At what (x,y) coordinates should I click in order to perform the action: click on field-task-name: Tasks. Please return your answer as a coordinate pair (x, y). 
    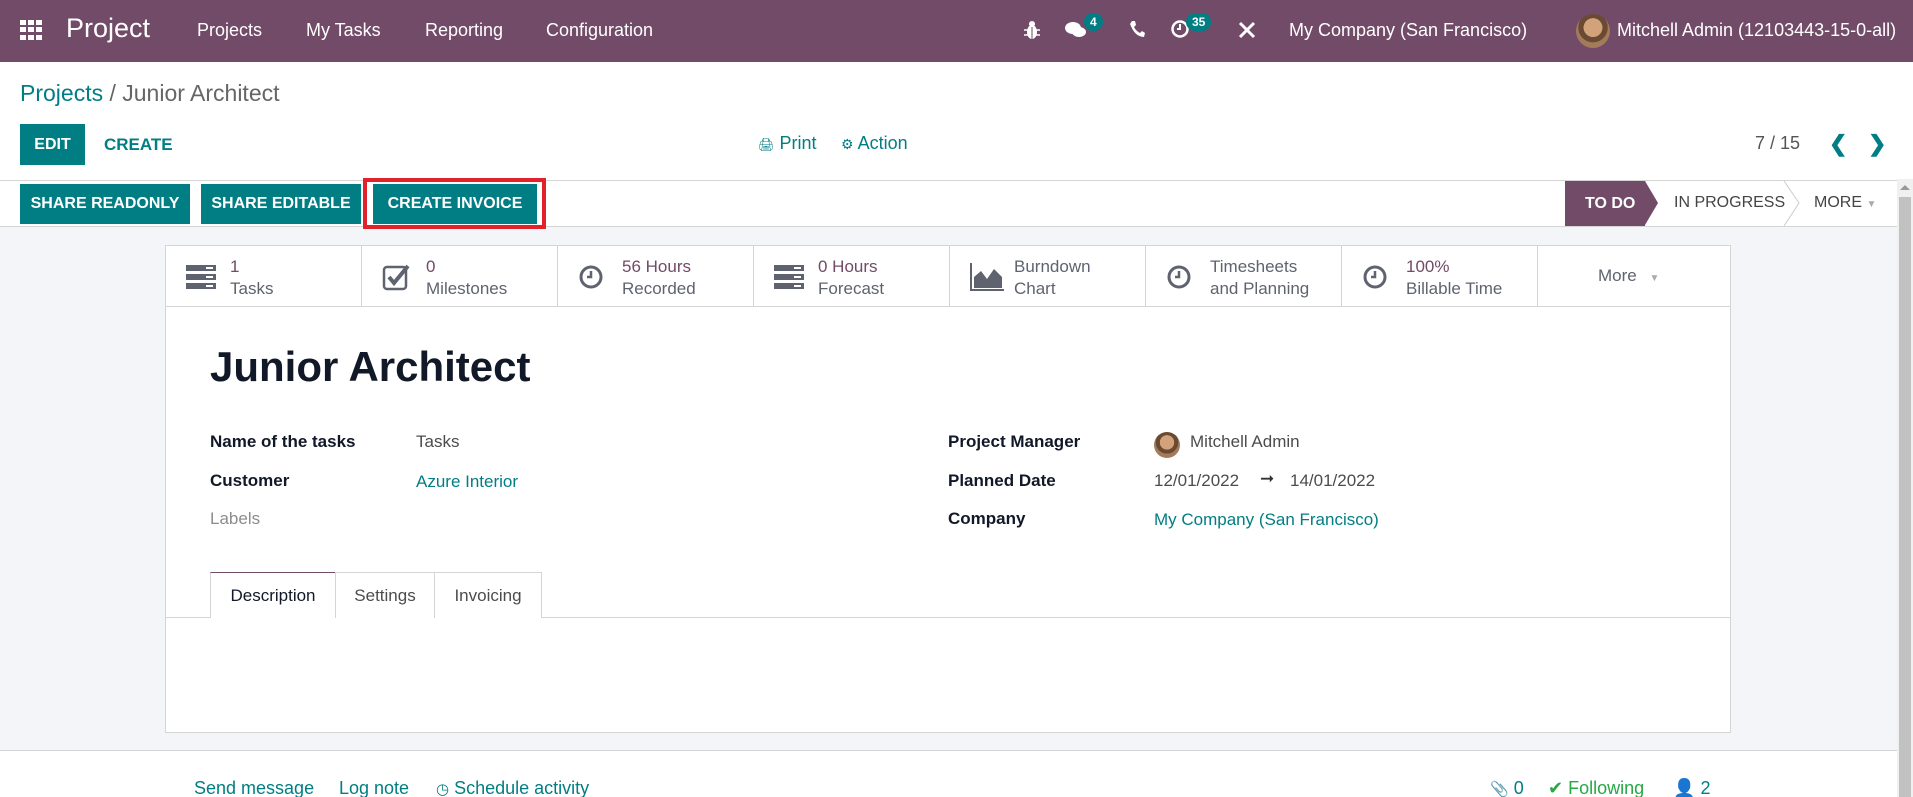
    Looking at the image, I should click on (437, 442).